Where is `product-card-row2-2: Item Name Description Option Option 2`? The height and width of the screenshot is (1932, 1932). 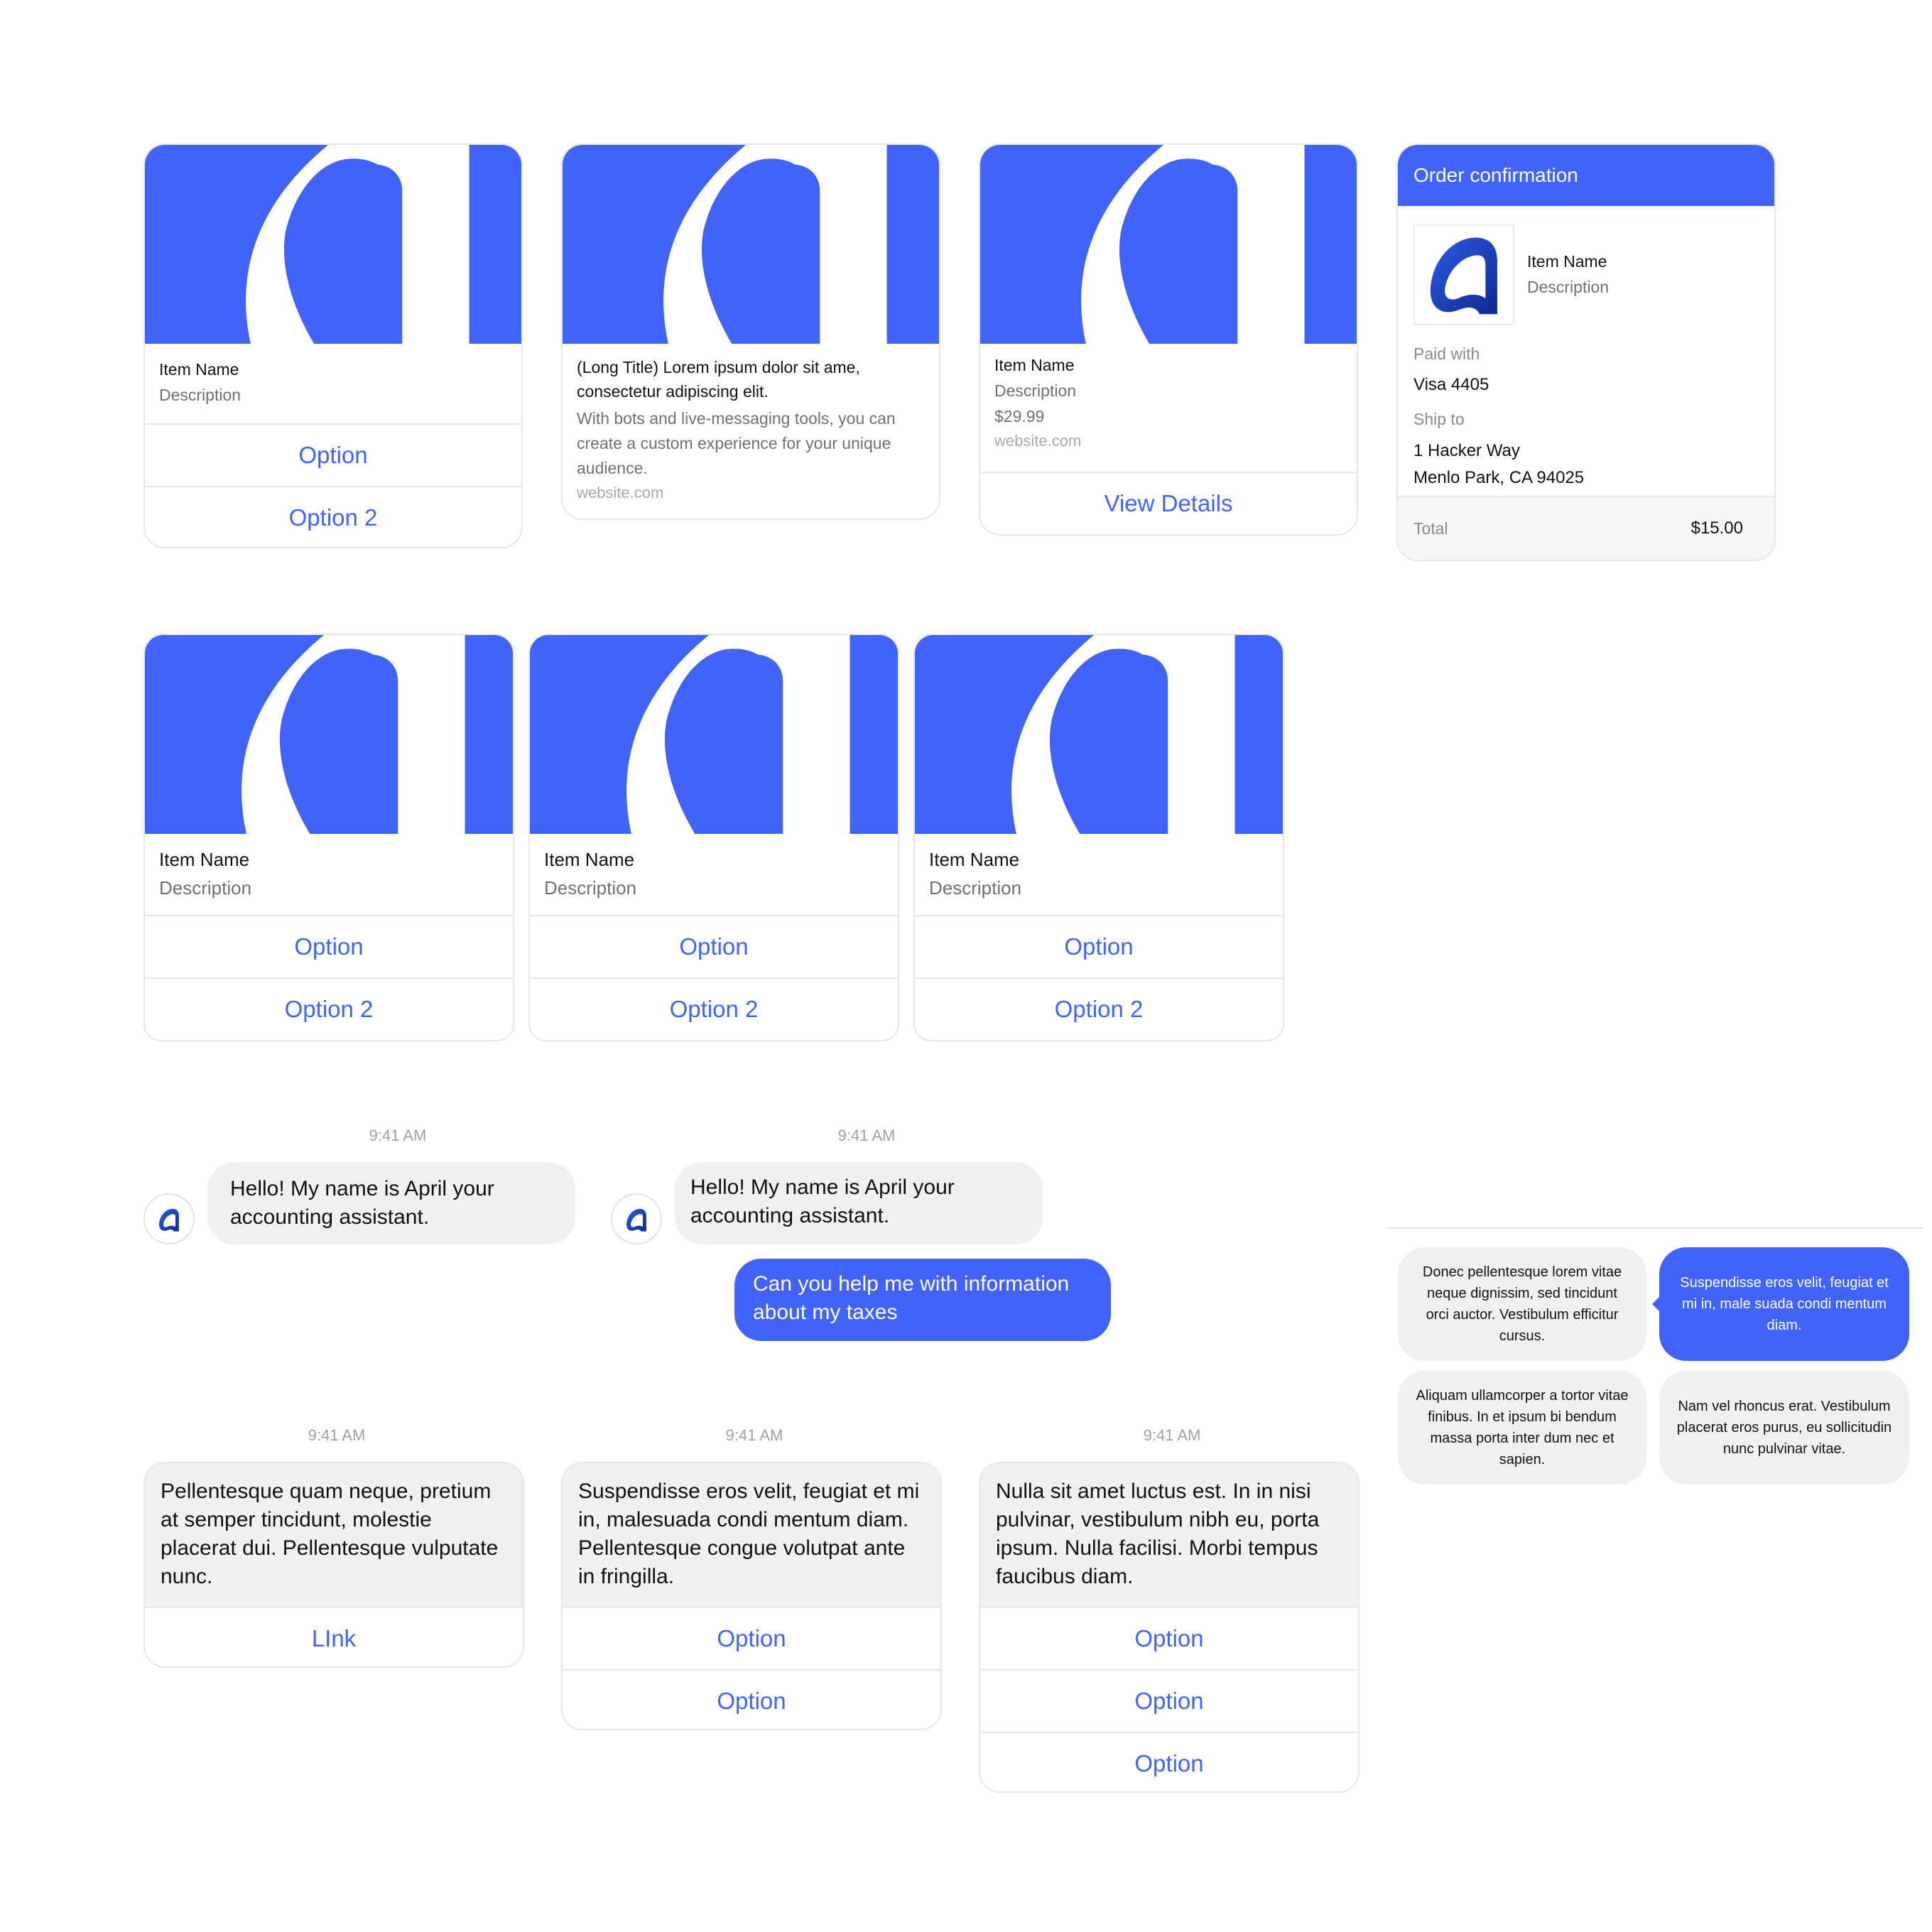 product-card-row2-2: Item Name Description Option Option 2 is located at coordinates (714, 837).